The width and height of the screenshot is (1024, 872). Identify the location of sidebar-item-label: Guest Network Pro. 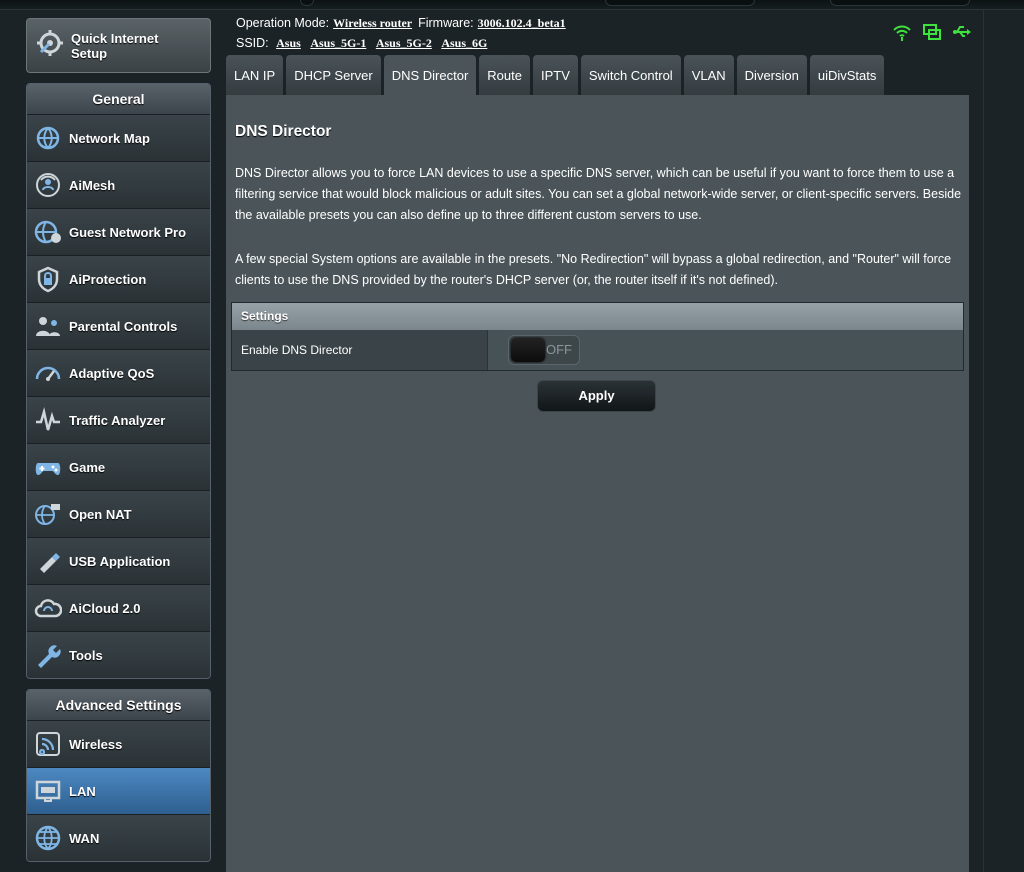
(128, 232).